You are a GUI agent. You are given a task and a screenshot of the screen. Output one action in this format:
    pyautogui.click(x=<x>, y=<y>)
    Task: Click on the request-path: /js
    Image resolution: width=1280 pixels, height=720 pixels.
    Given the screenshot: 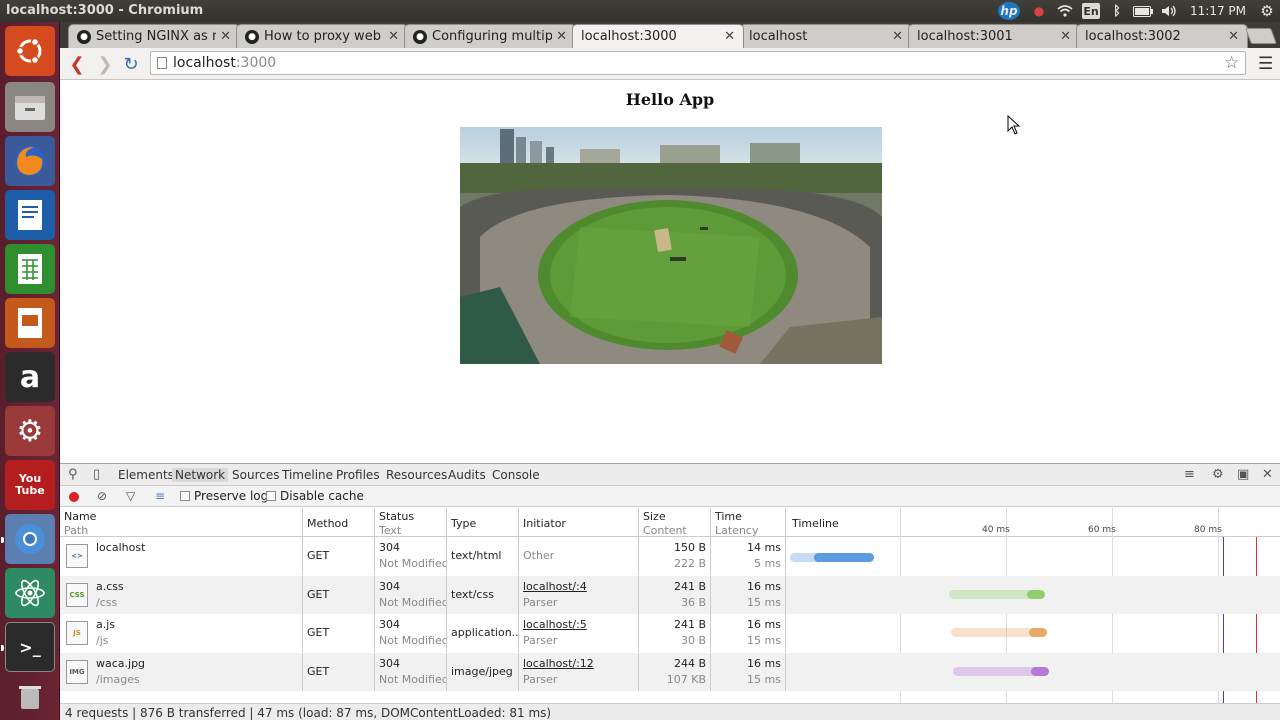 What is the action you would take?
    pyautogui.click(x=102, y=640)
    